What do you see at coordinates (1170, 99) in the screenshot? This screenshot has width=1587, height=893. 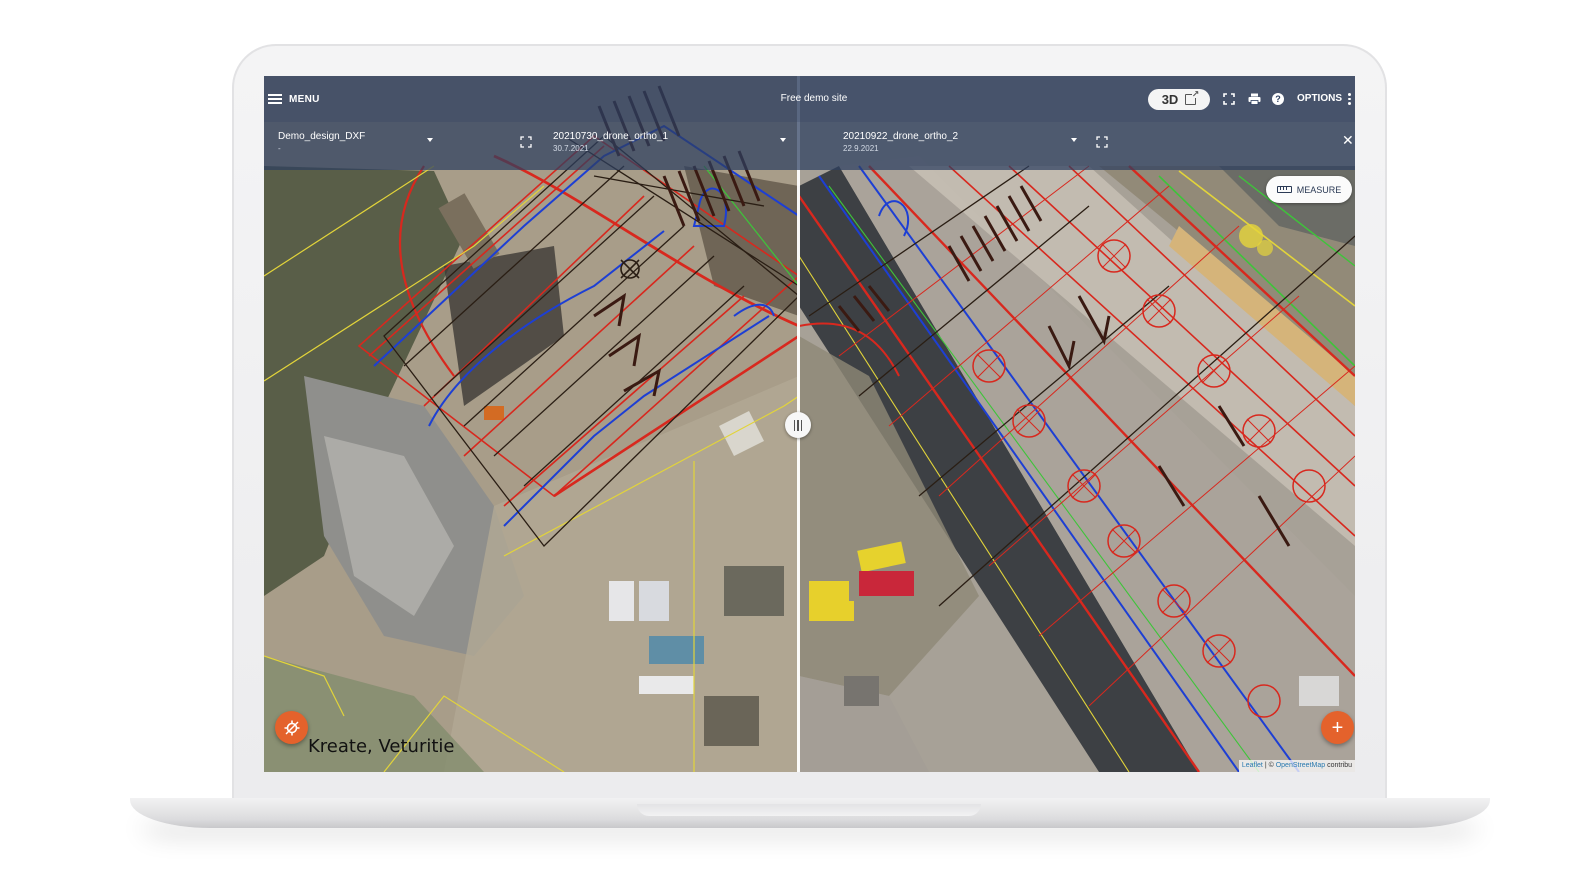 I see `btn-3d-label: 3D` at bounding box center [1170, 99].